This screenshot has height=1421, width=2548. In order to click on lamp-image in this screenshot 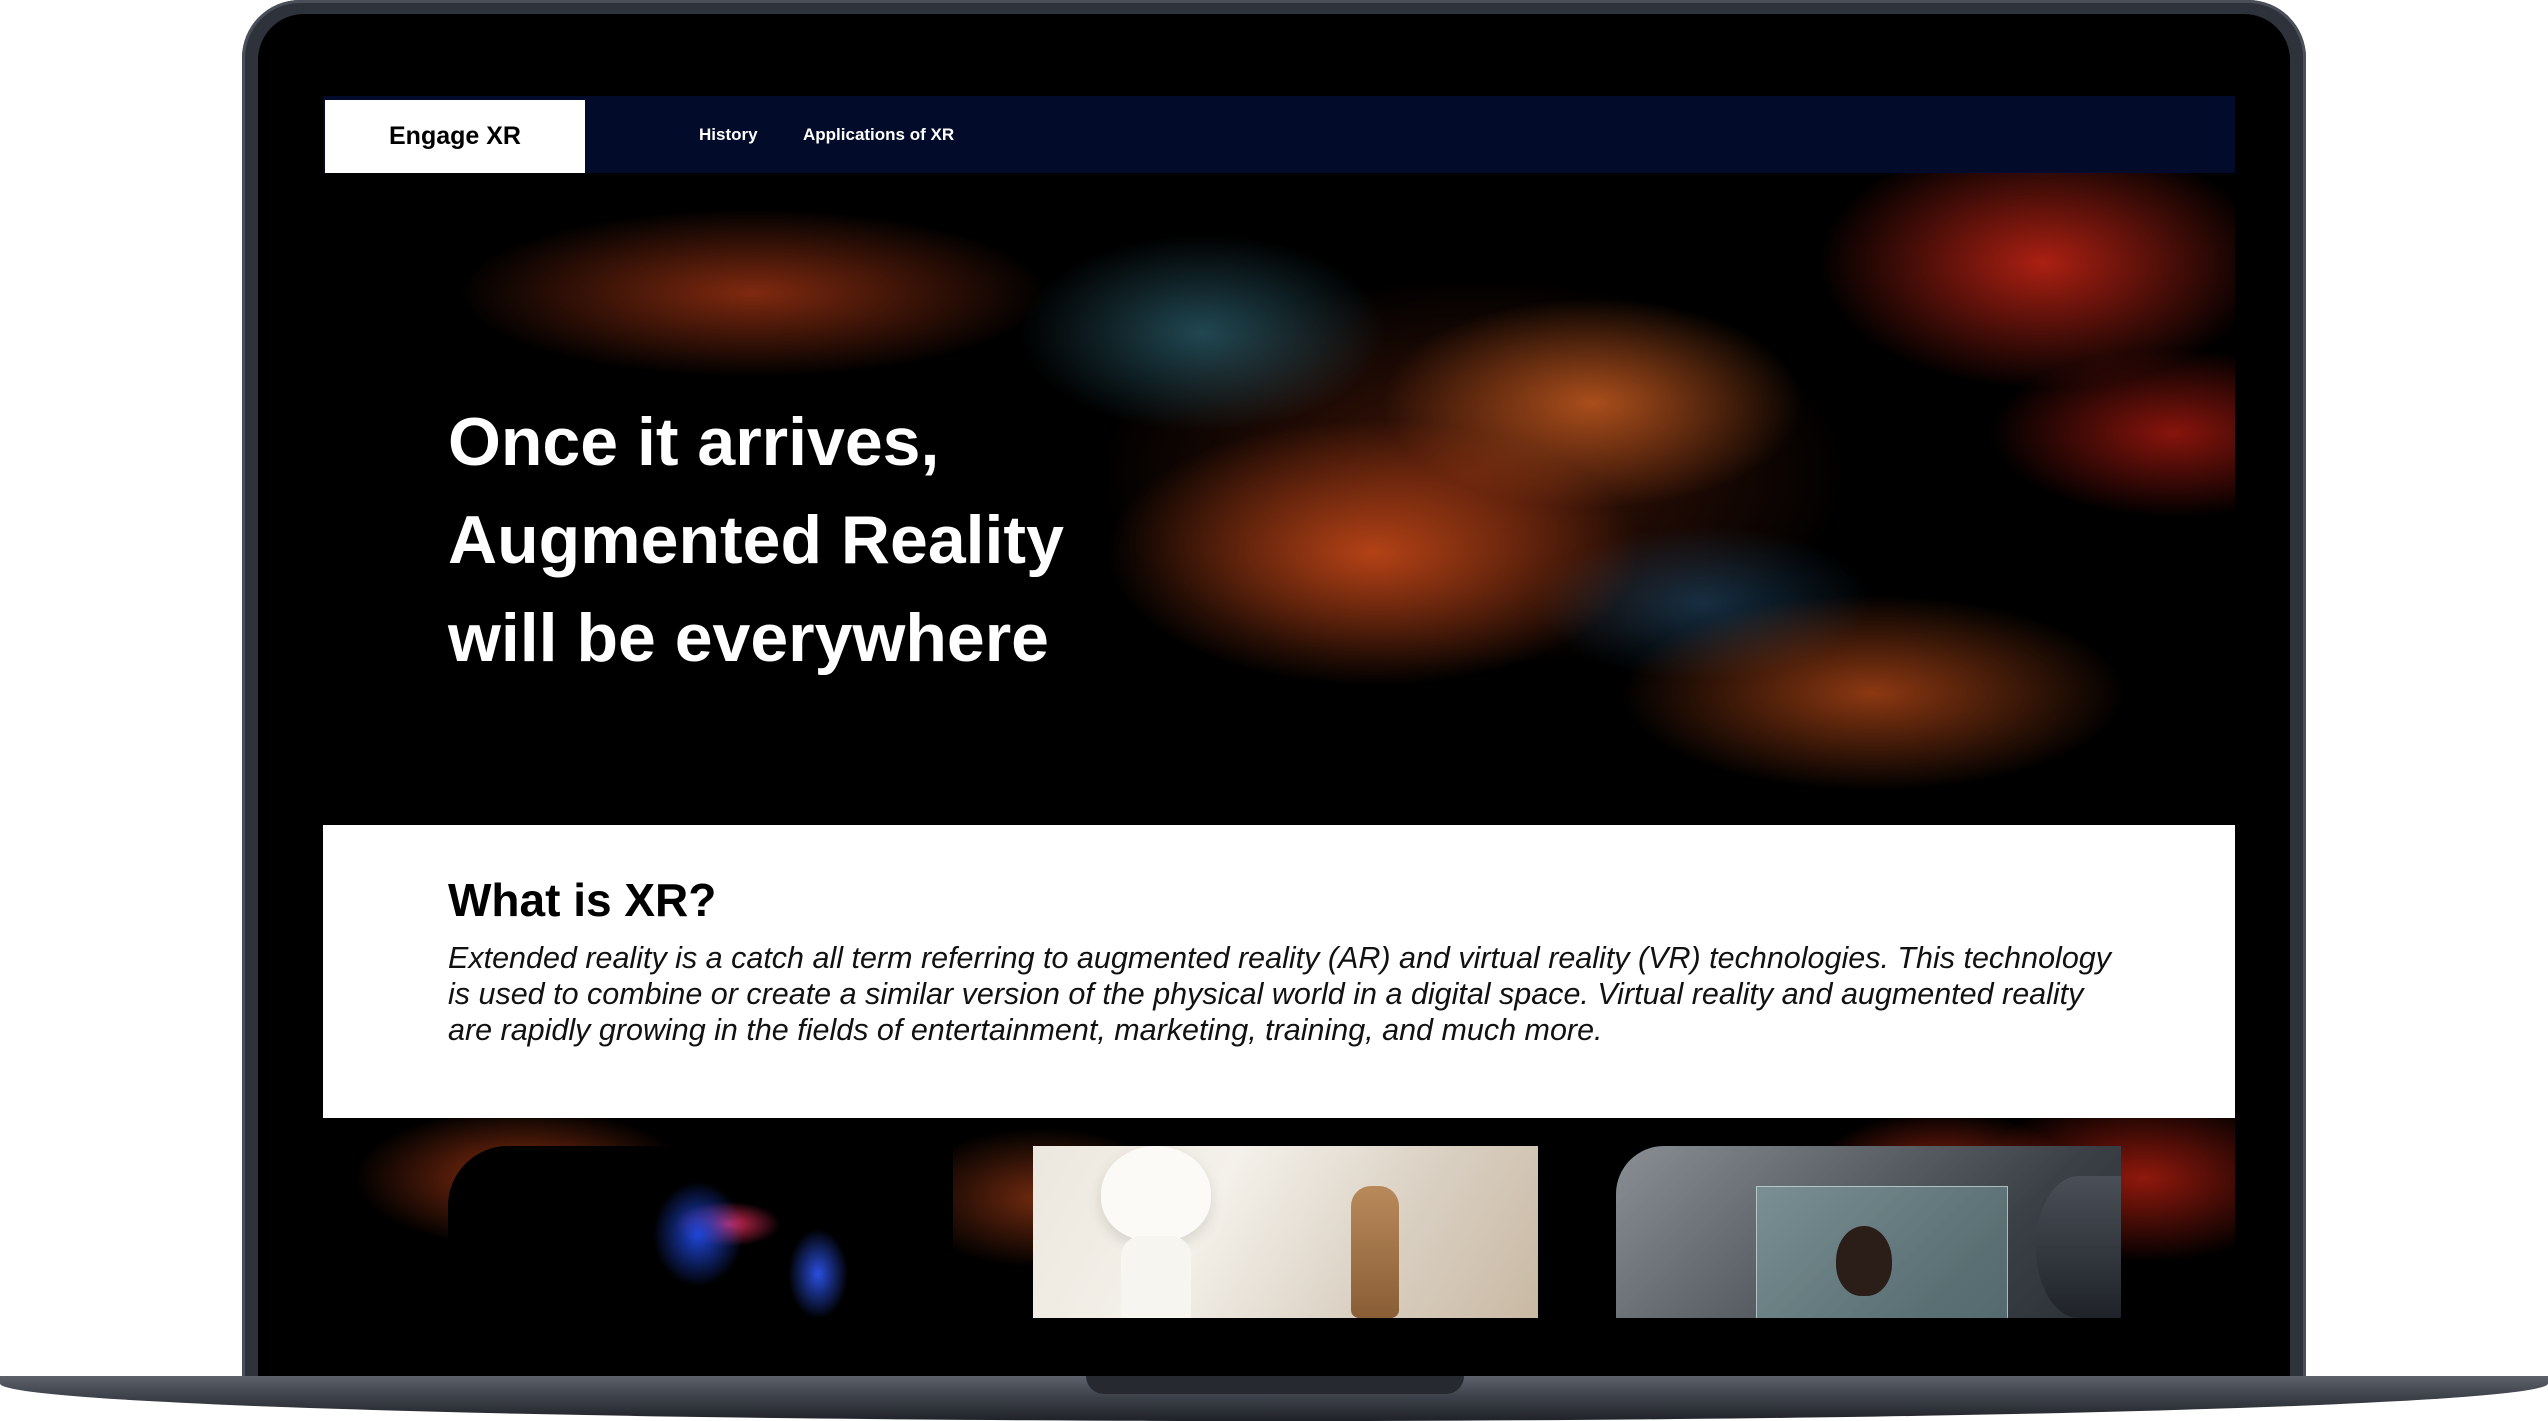, I will do `click(1156, 1193)`.